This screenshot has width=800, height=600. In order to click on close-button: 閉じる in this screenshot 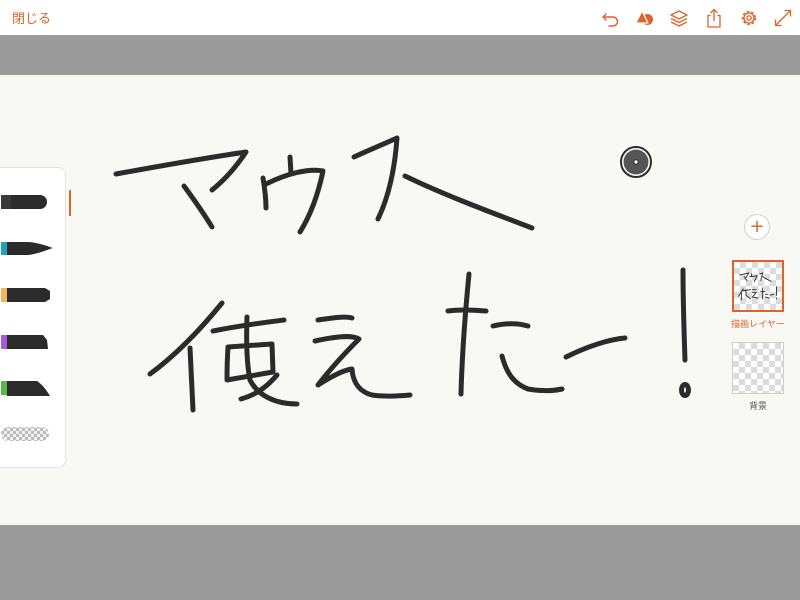, I will do `click(31, 17)`.